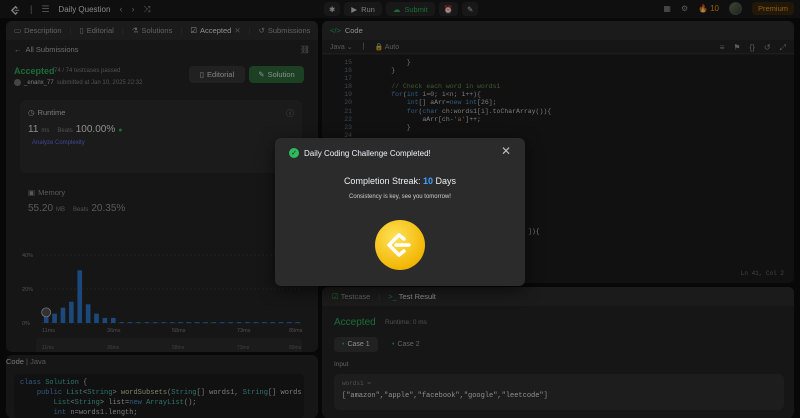 This screenshot has width=800, height=418. Describe the element at coordinates (506, 151) in the screenshot. I see `close-icon: ✕` at that location.